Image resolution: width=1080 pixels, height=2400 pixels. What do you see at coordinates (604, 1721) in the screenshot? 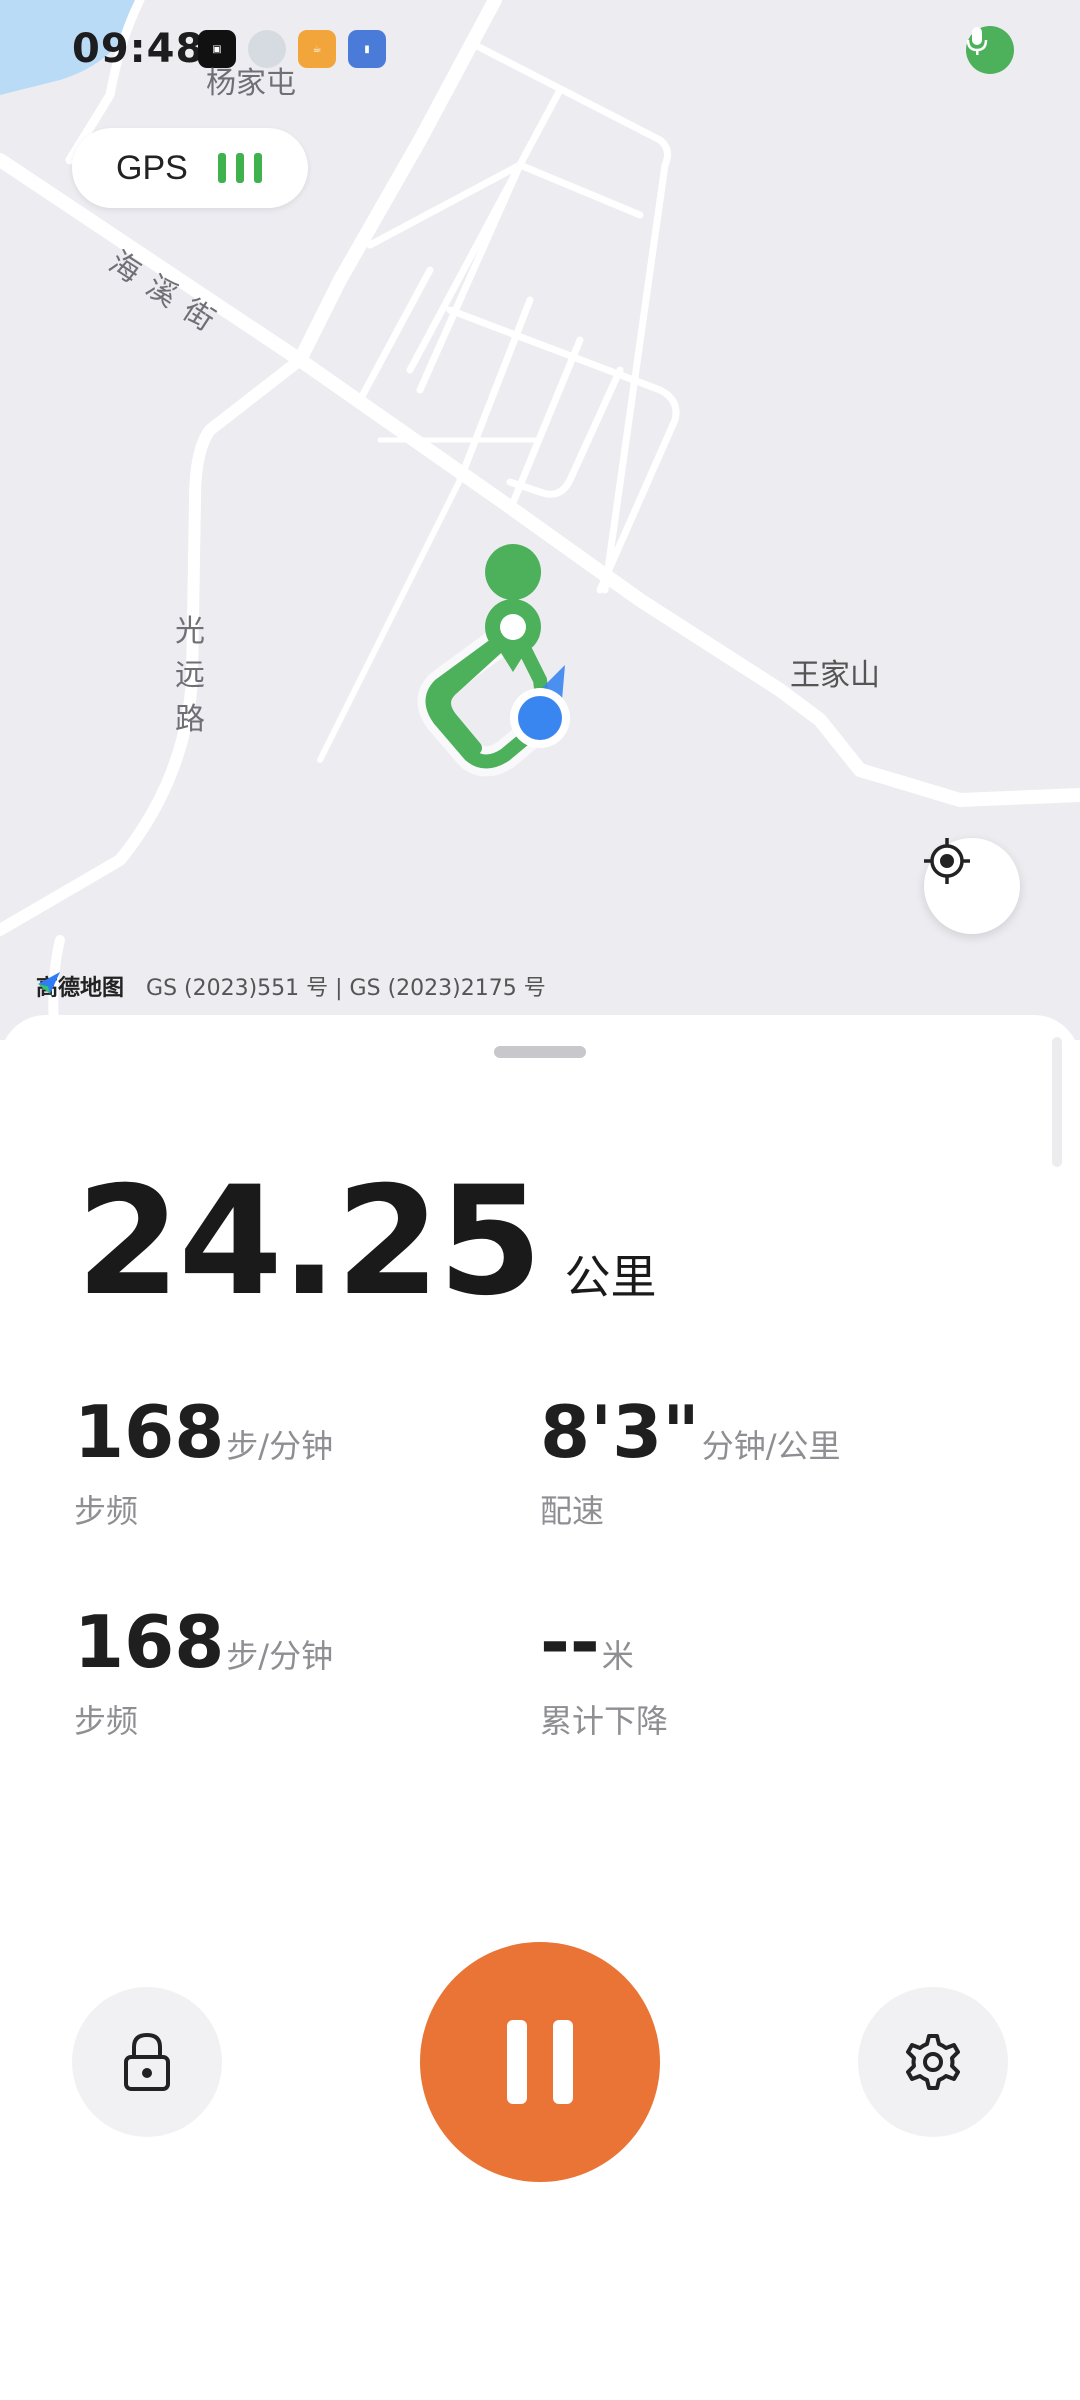
I see `stat-label: 累计下降` at bounding box center [604, 1721].